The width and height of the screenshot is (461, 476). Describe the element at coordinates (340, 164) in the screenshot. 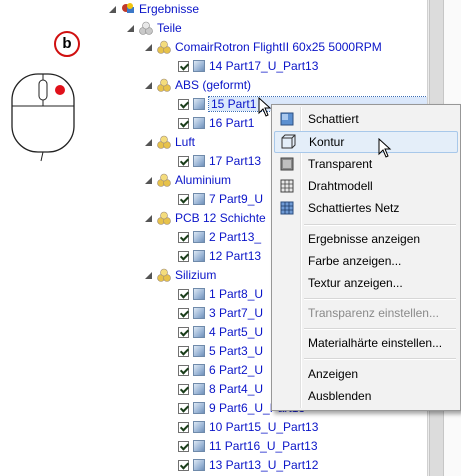

I see `menu-item-label: Transparent` at that location.